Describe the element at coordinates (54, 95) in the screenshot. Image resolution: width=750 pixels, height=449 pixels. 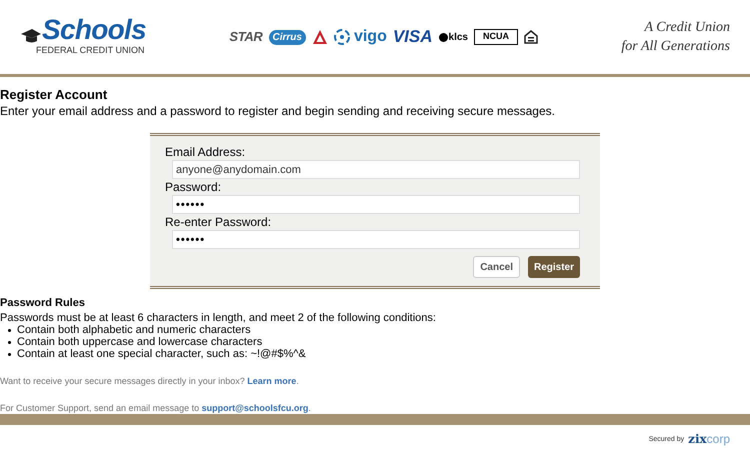
I see `page-title: Register Account` at that location.